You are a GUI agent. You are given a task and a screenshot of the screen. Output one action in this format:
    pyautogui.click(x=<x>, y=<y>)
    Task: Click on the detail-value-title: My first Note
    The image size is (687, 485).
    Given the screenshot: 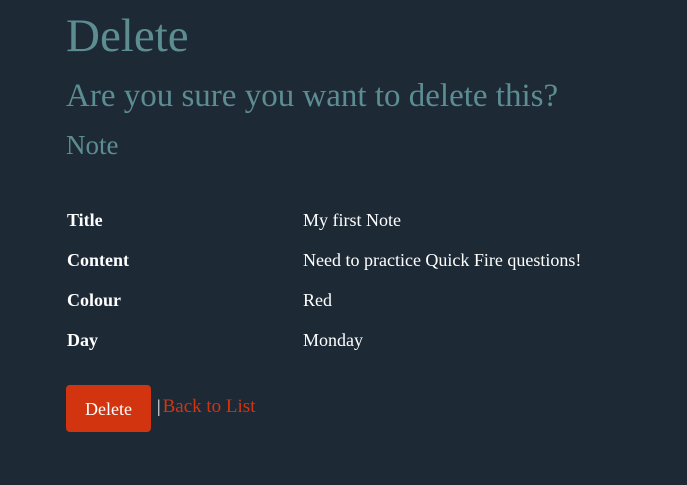 What is the action you would take?
    pyautogui.click(x=352, y=220)
    